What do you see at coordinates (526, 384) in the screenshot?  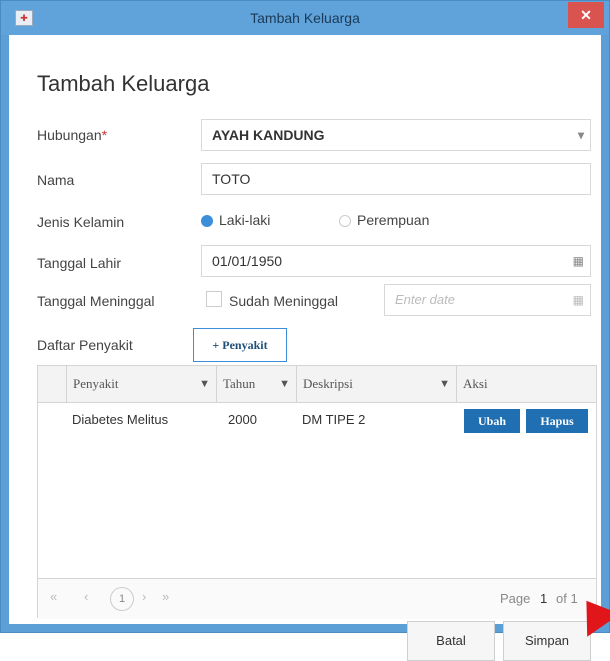 I see `column-header-aksi: Aksi` at bounding box center [526, 384].